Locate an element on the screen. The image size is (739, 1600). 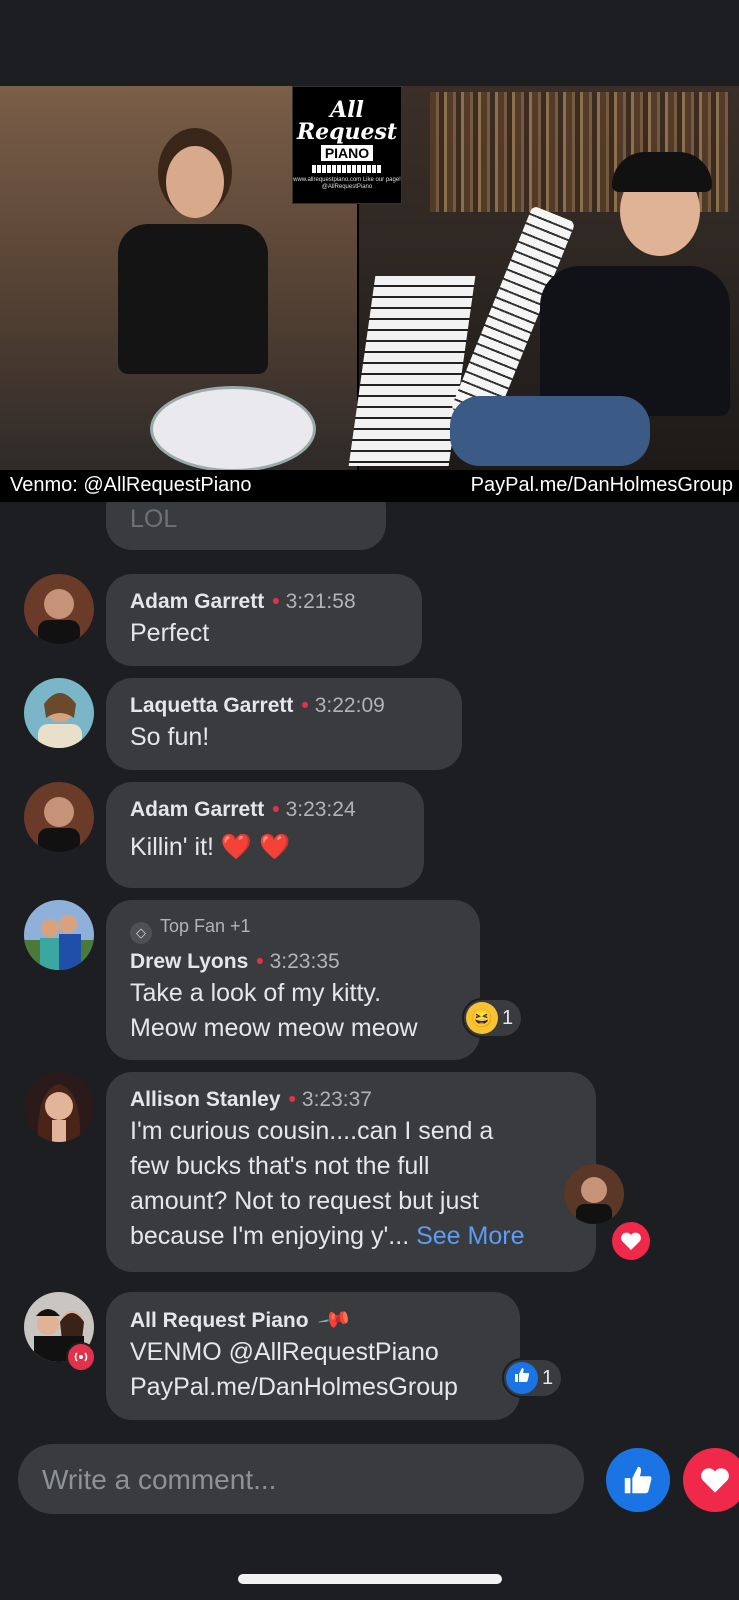
heart-reaction-icon is located at coordinates (631, 1241).